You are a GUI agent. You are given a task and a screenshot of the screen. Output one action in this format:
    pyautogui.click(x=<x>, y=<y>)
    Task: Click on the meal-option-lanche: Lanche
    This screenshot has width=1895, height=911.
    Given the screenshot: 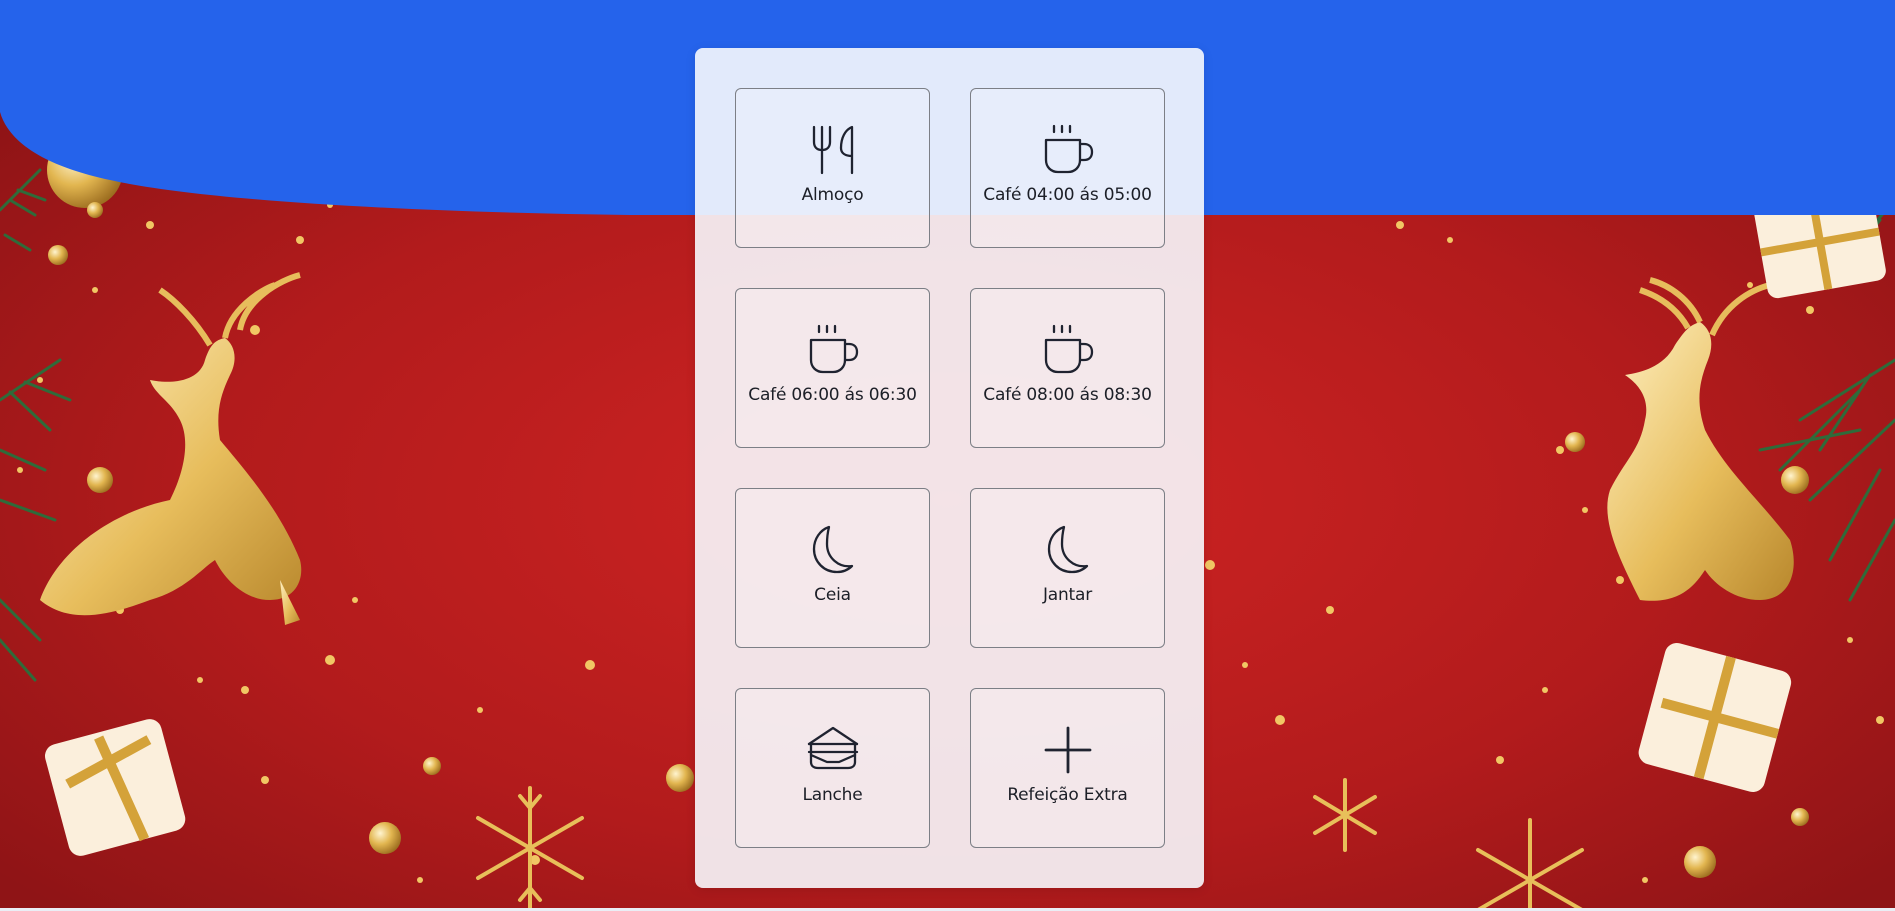 What is the action you would take?
    pyautogui.click(x=832, y=768)
    